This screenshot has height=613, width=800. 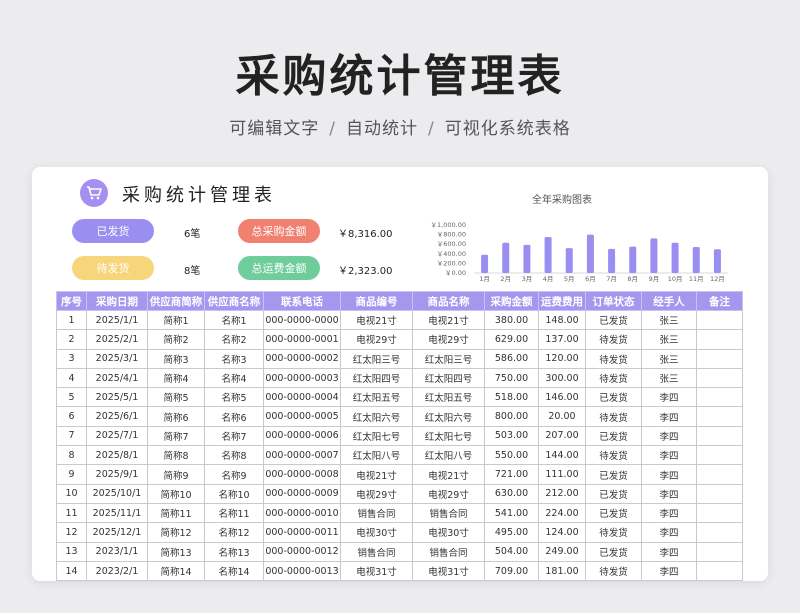 What do you see at coordinates (117, 513) in the screenshot?
I see `table-cell: 2025/11/1` at bounding box center [117, 513].